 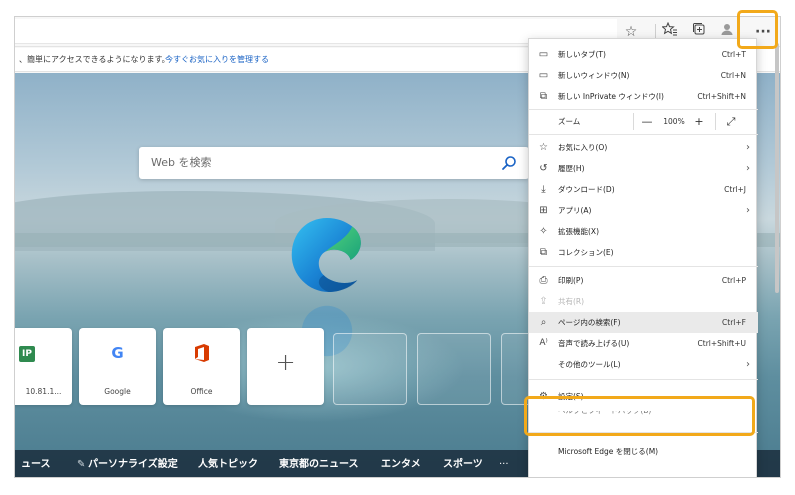 I want to click on search-icon, so click(x=509, y=163).